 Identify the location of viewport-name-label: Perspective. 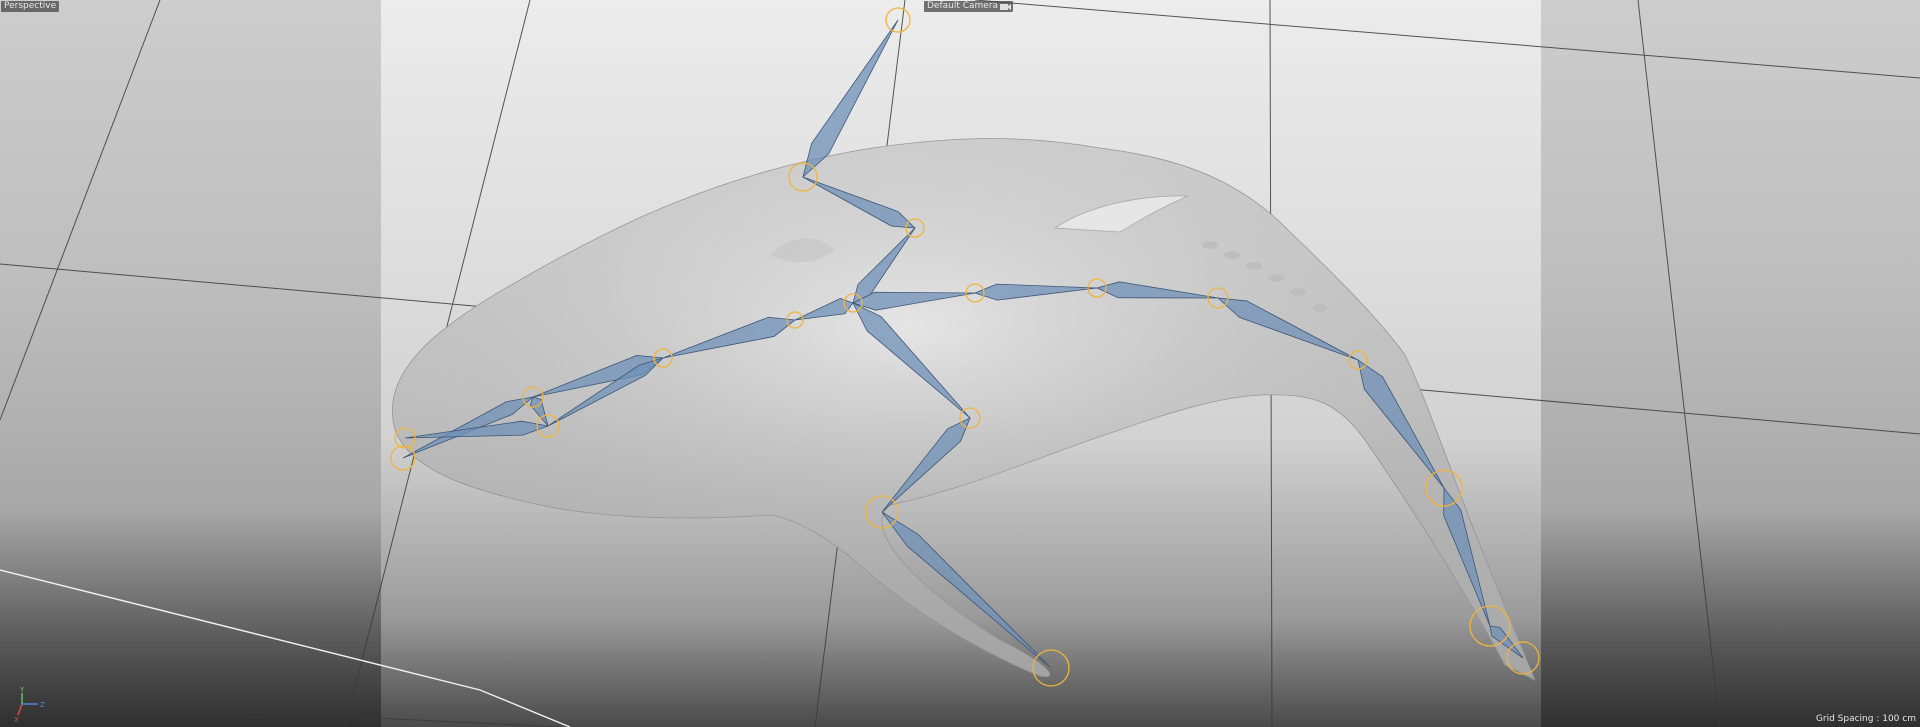
(30, 6).